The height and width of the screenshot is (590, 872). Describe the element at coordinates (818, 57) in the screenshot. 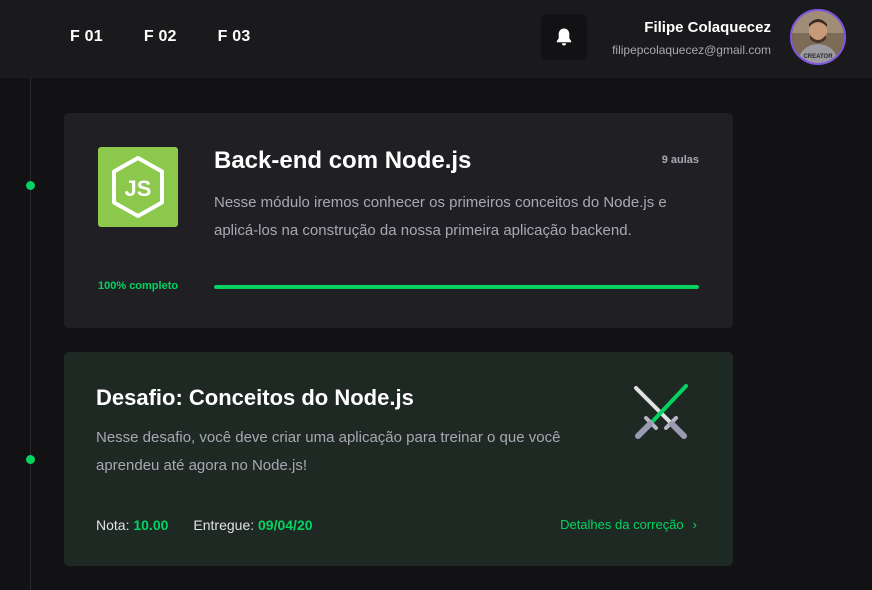

I see `avatar-shirt-text: CREATOR` at that location.